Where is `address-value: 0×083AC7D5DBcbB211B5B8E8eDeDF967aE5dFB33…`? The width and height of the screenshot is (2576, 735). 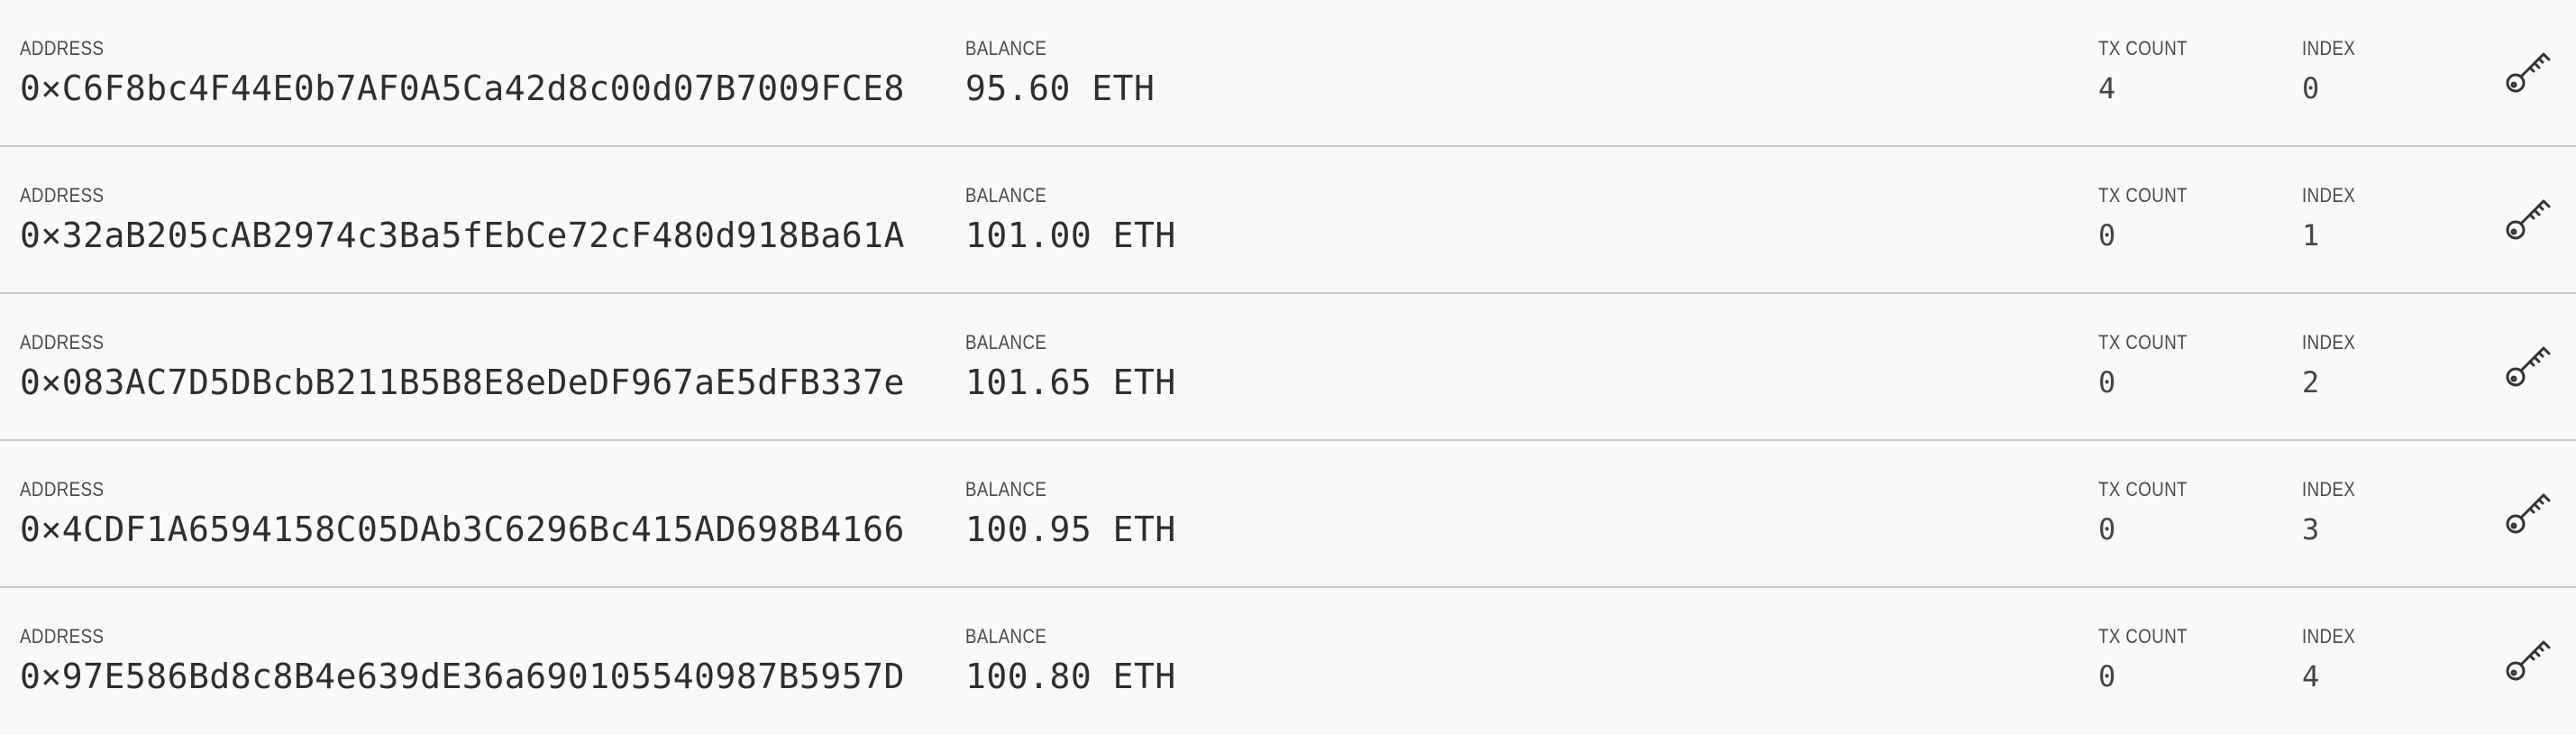 address-value: 0×083AC7D5DBcbB211B5B8E8eDeDF967aE5dFB33… is located at coordinates (462, 382).